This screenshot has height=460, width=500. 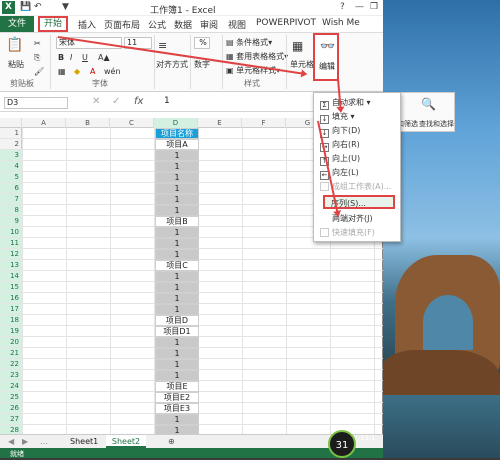 I want to click on tab-powerpivot: POWERPIVOT, so click(x=286, y=23).